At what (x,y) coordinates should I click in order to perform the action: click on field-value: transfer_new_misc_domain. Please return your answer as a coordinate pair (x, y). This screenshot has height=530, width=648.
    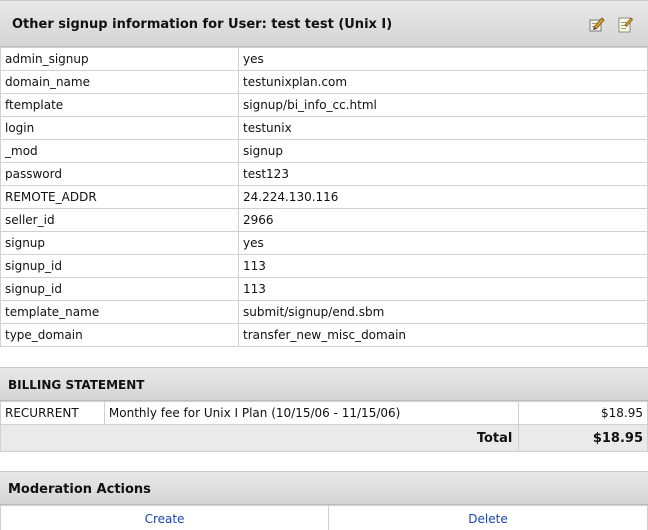
    Looking at the image, I should click on (443, 335).